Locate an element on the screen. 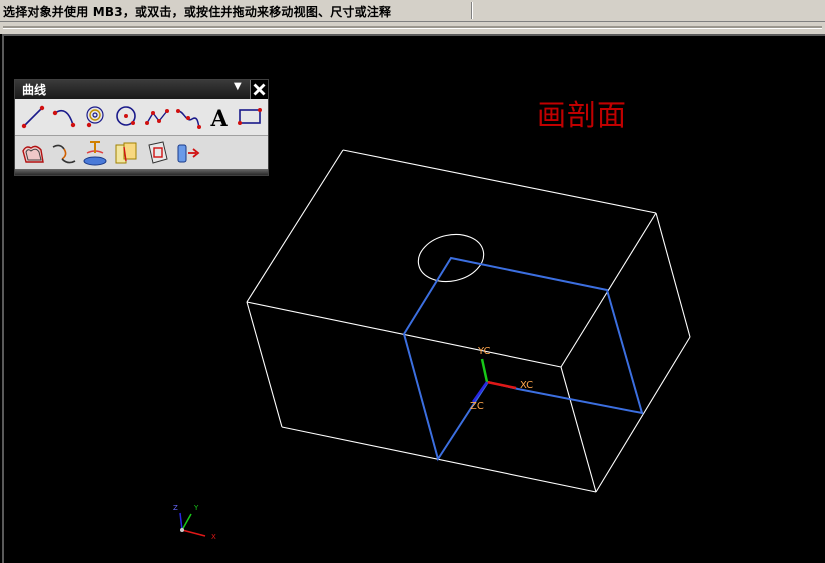 This screenshot has width=825, height=563. toolbar-close-button is located at coordinates (259, 89).